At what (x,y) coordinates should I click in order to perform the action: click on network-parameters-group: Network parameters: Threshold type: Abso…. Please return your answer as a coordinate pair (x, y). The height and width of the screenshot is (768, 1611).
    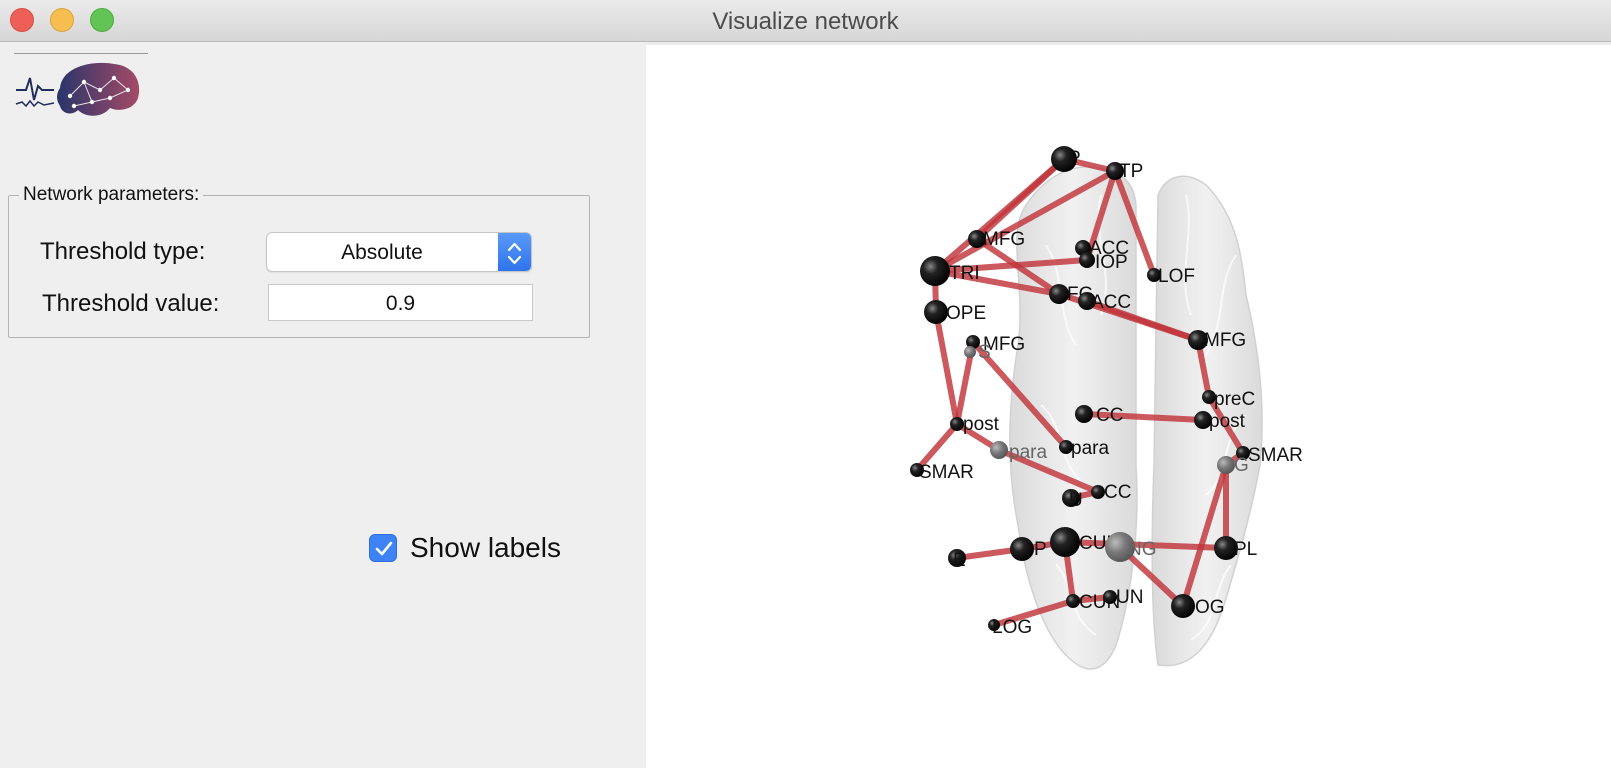
    Looking at the image, I should click on (299, 261).